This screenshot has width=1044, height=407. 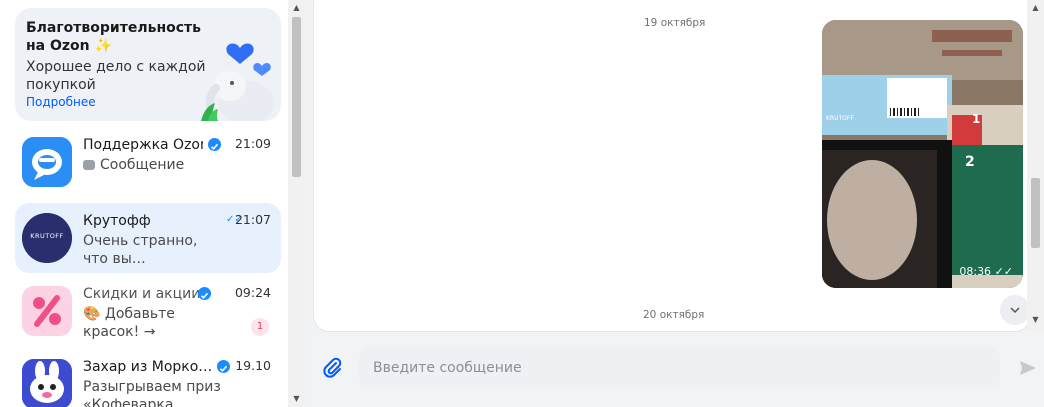 What do you see at coordinates (129, 323) in the screenshot?
I see `chat-preview: 🎨 Добавьте красок! →` at bounding box center [129, 323].